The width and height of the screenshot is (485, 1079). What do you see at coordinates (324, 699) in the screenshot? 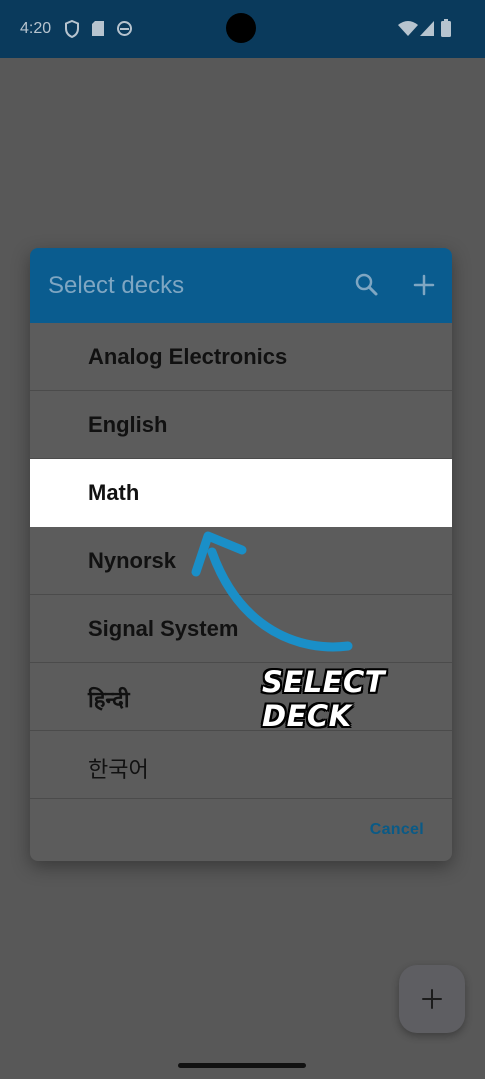
I see `annotation-label: SELECT DECK` at bounding box center [324, 699].